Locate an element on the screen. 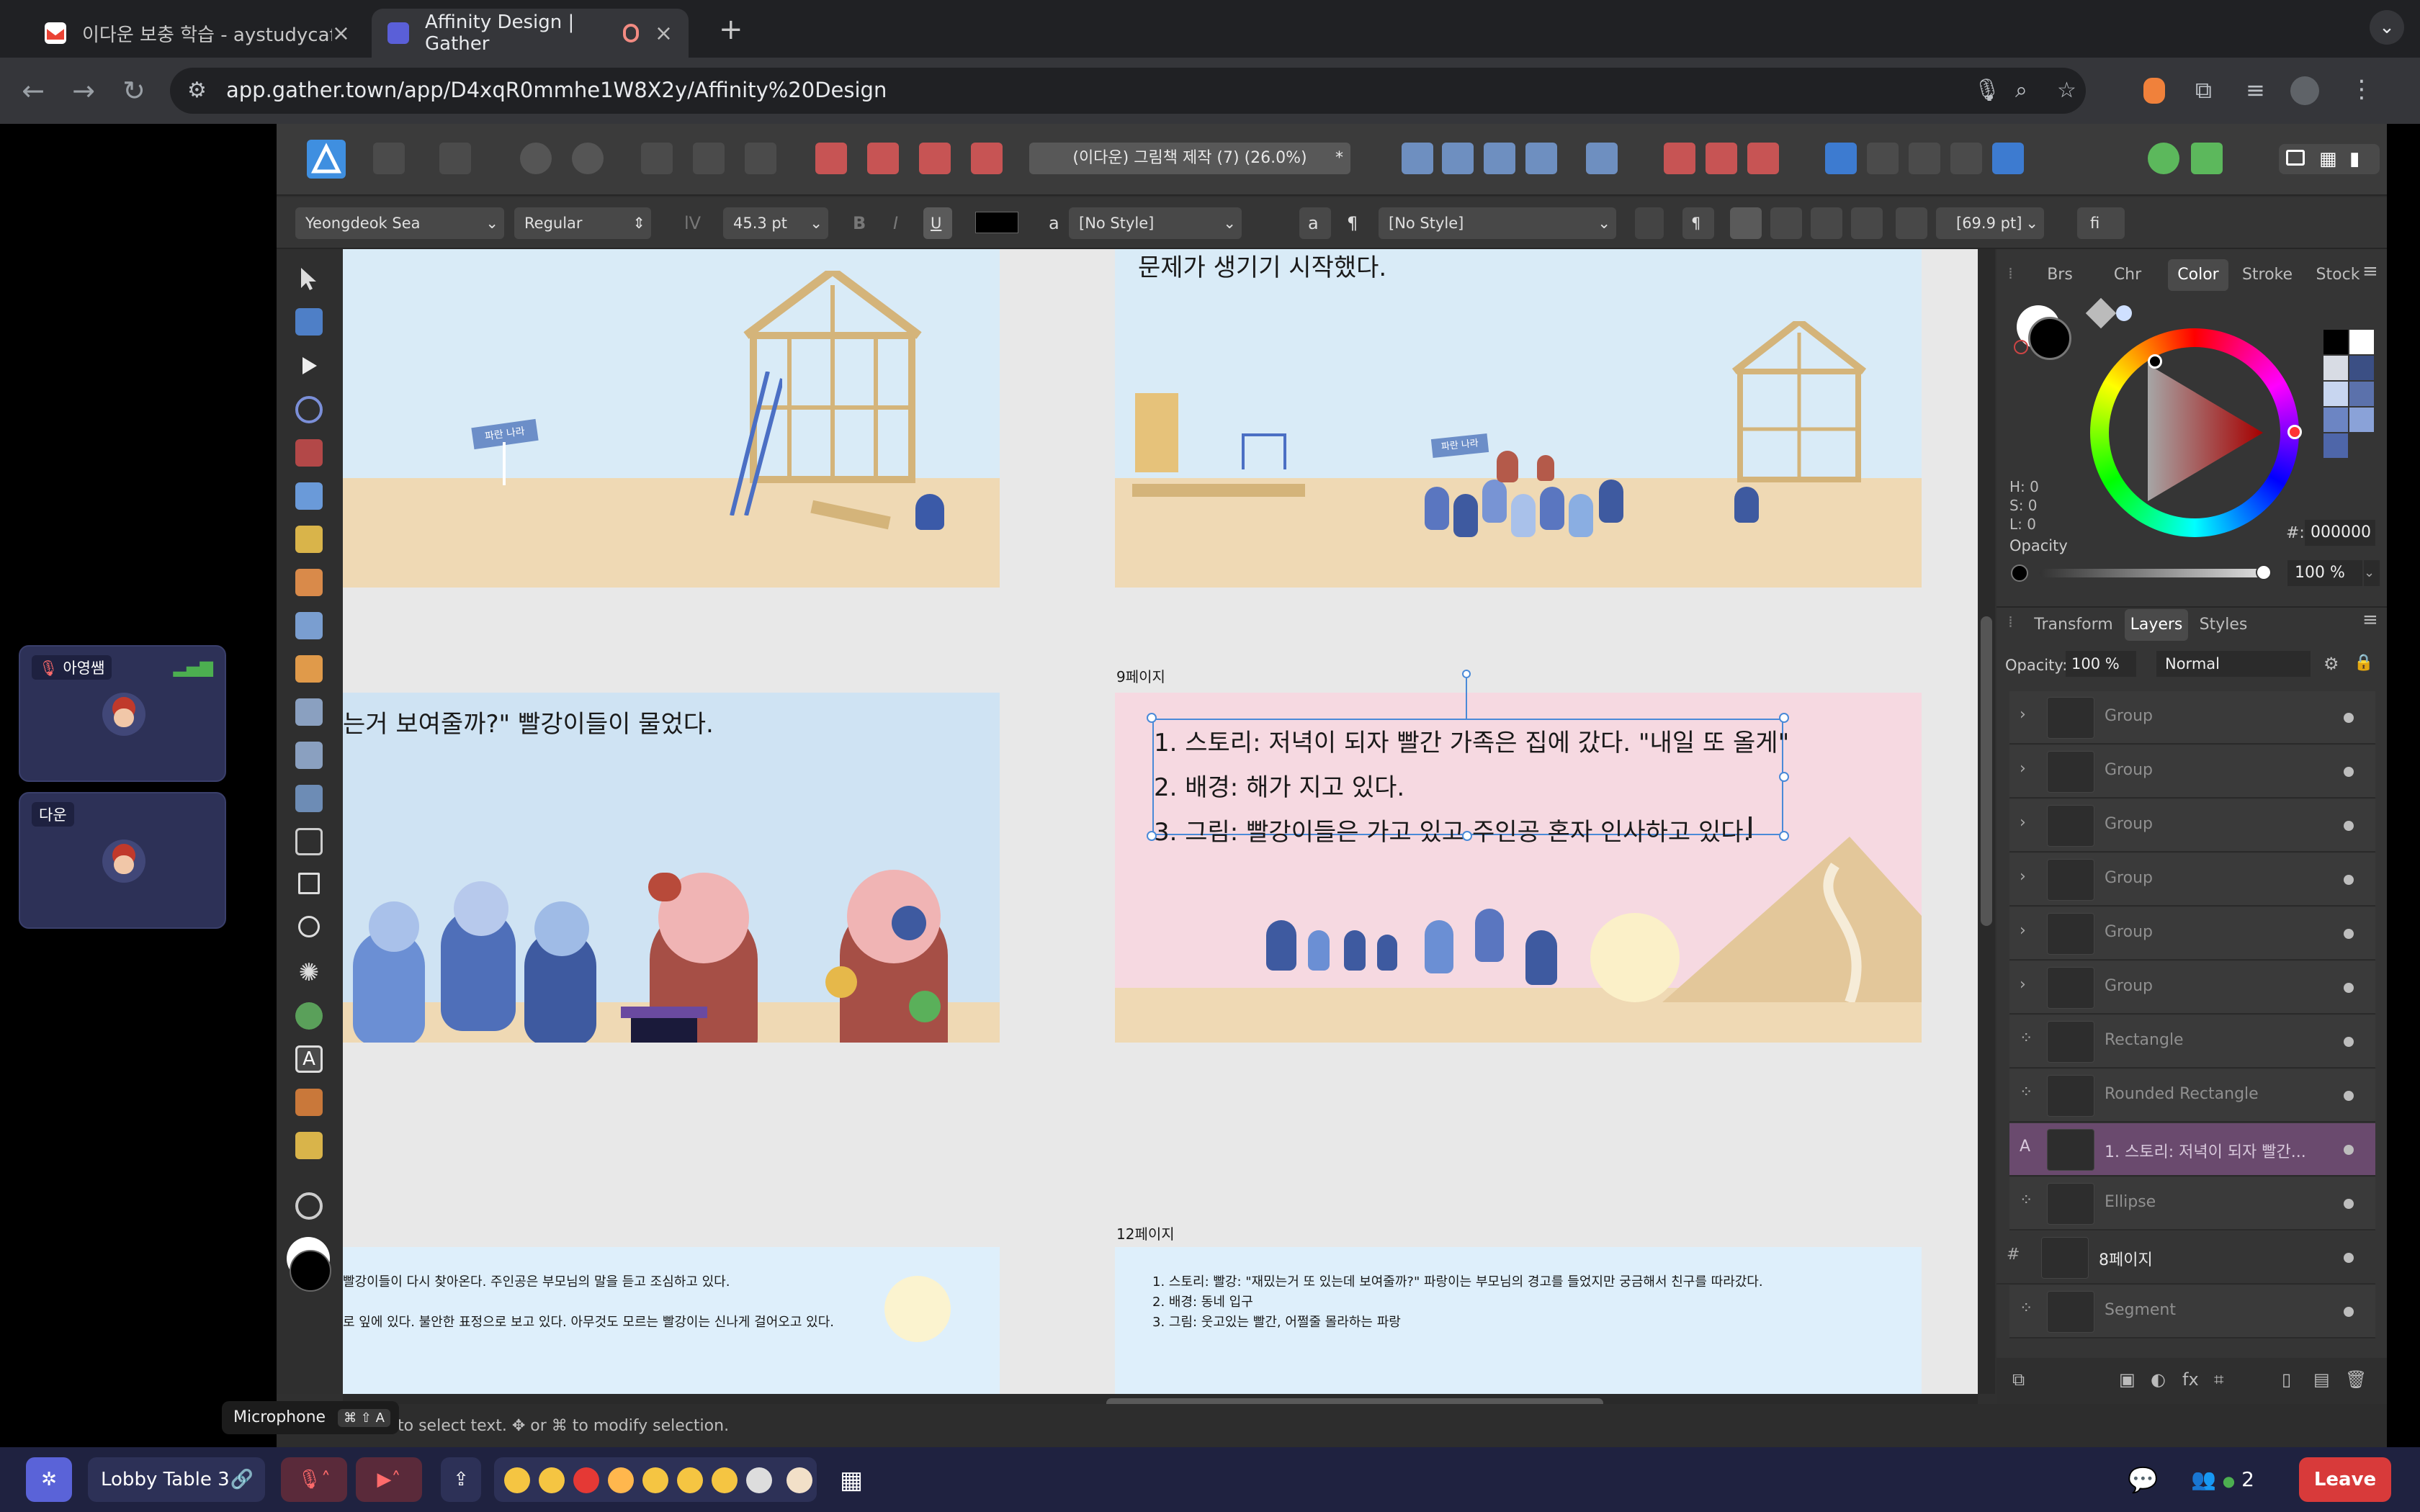 This screenshot has height=1512, width=2420. a-style-button: a is located at coordinates (1315, 223).